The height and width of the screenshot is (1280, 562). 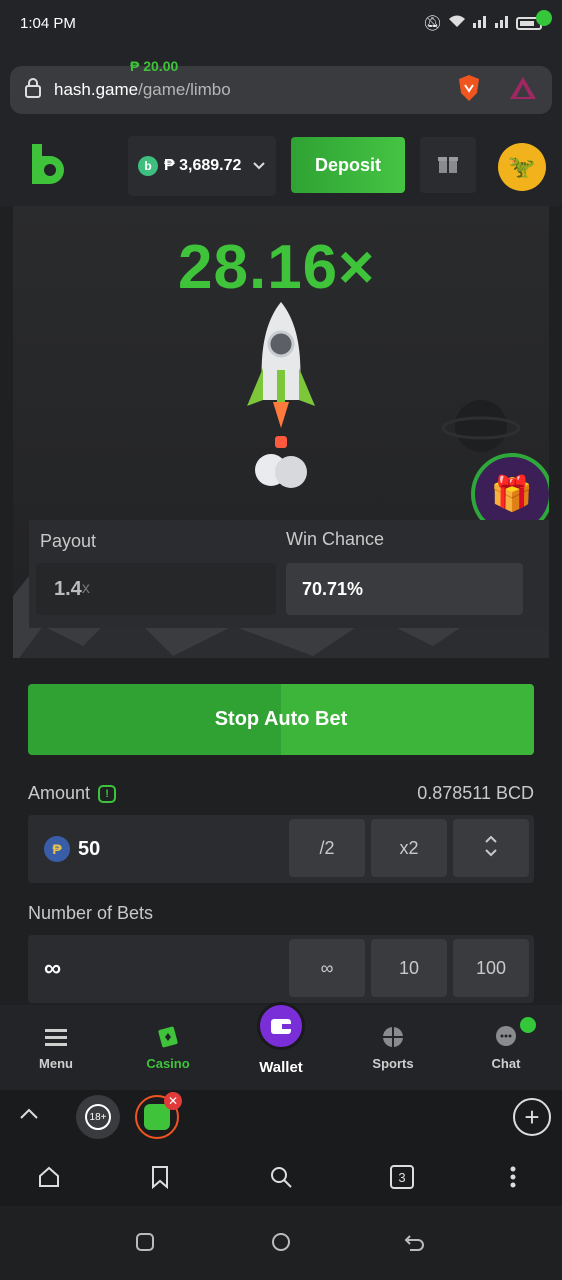 I want to click on wallet-icon, so click(x=281, y=1026).